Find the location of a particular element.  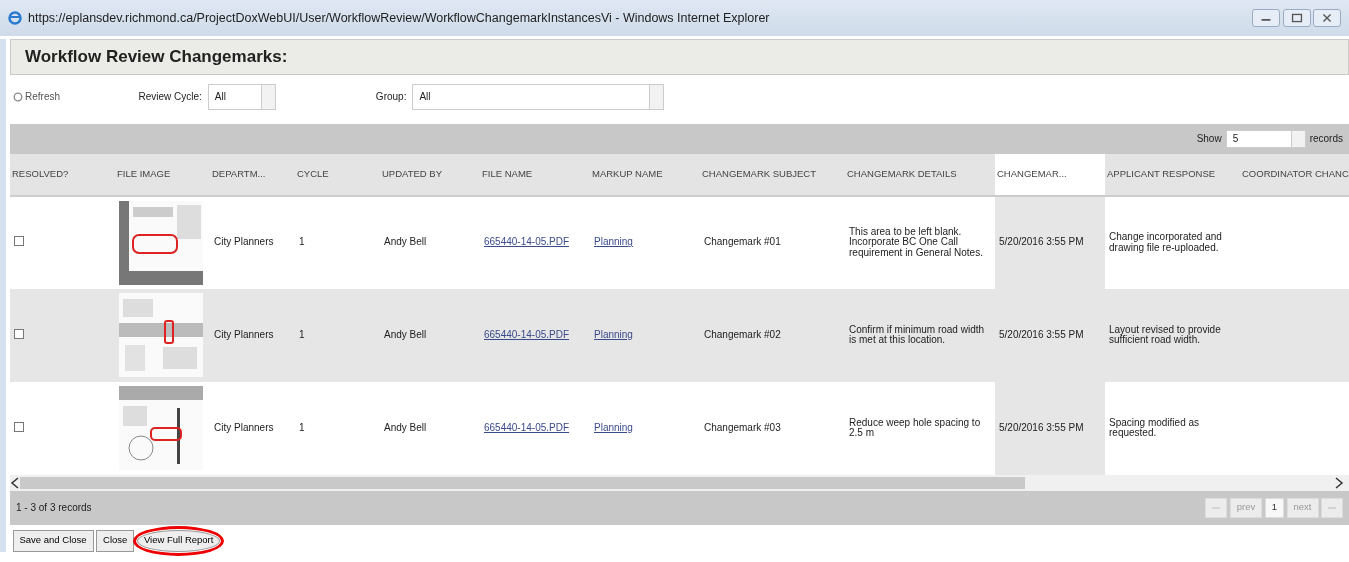

column-header: CHANGEMARK SUBJECT is located at coordinates (772, 174).